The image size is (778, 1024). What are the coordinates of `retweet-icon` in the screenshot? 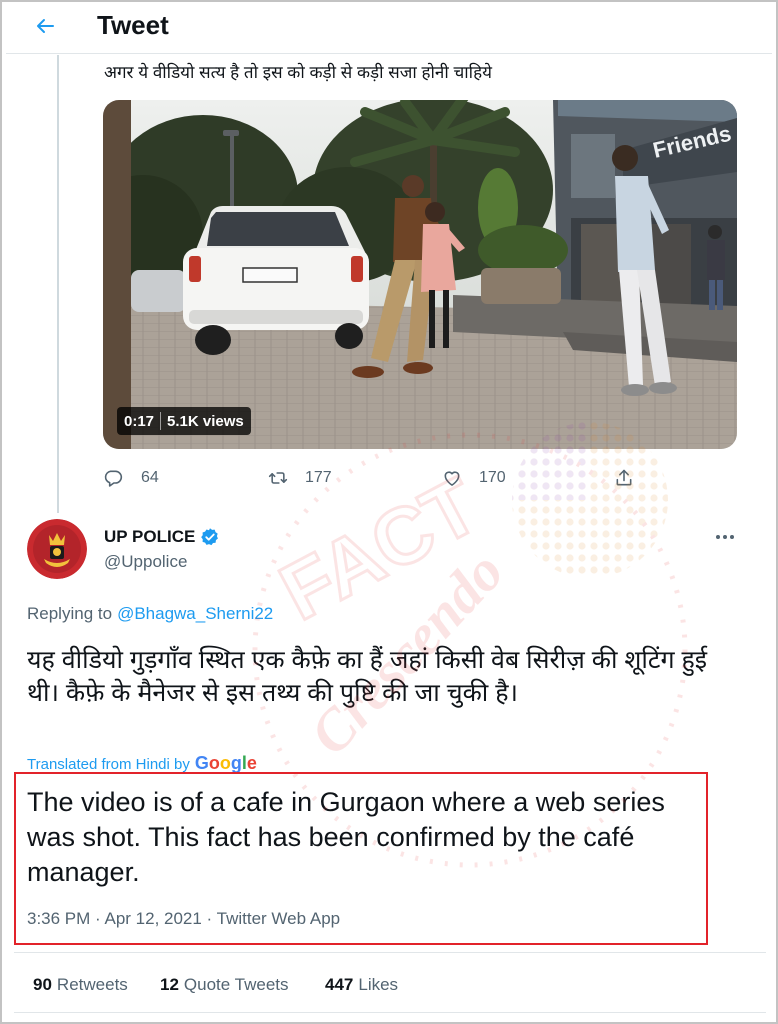 It's located at (278, 478).